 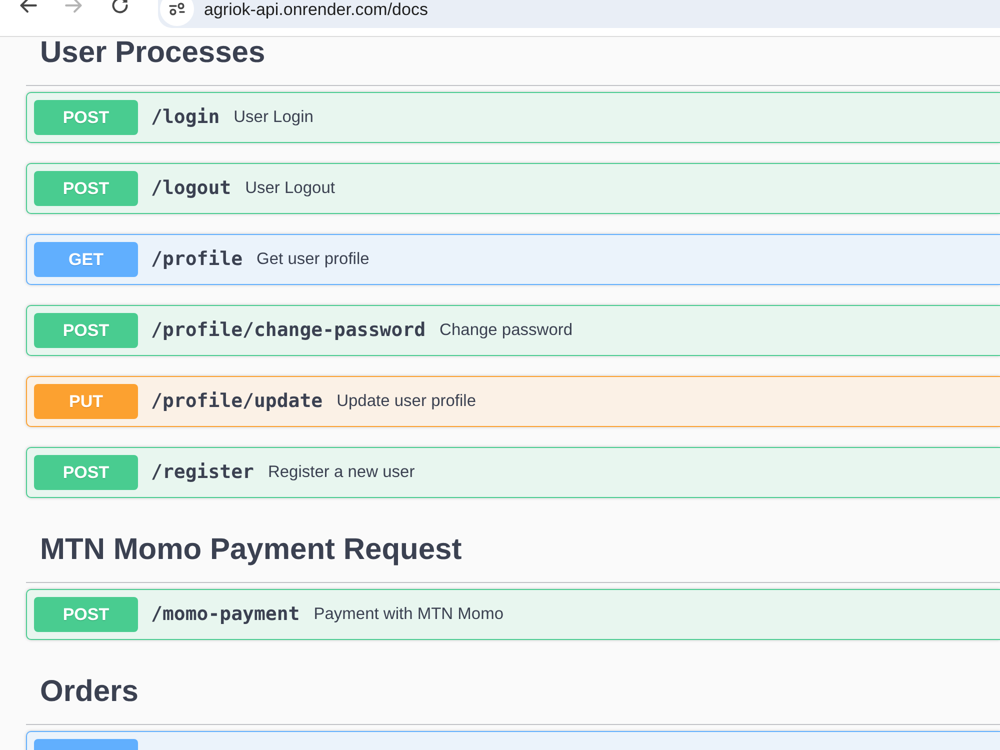 What do you see at coordinates (290, 189) in the screenshot?
I see `endpoint-summary: User Logout` at bounding box center [290, 189].